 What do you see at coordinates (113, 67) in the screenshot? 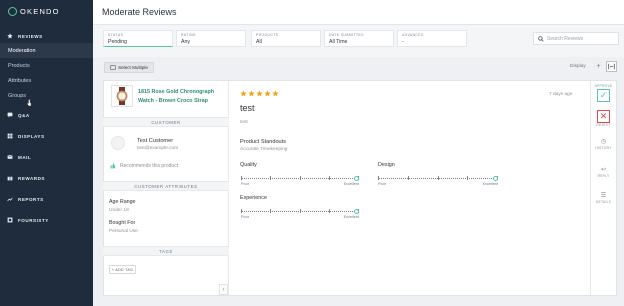
I see `select-icon` at bounding box center [113, 67].